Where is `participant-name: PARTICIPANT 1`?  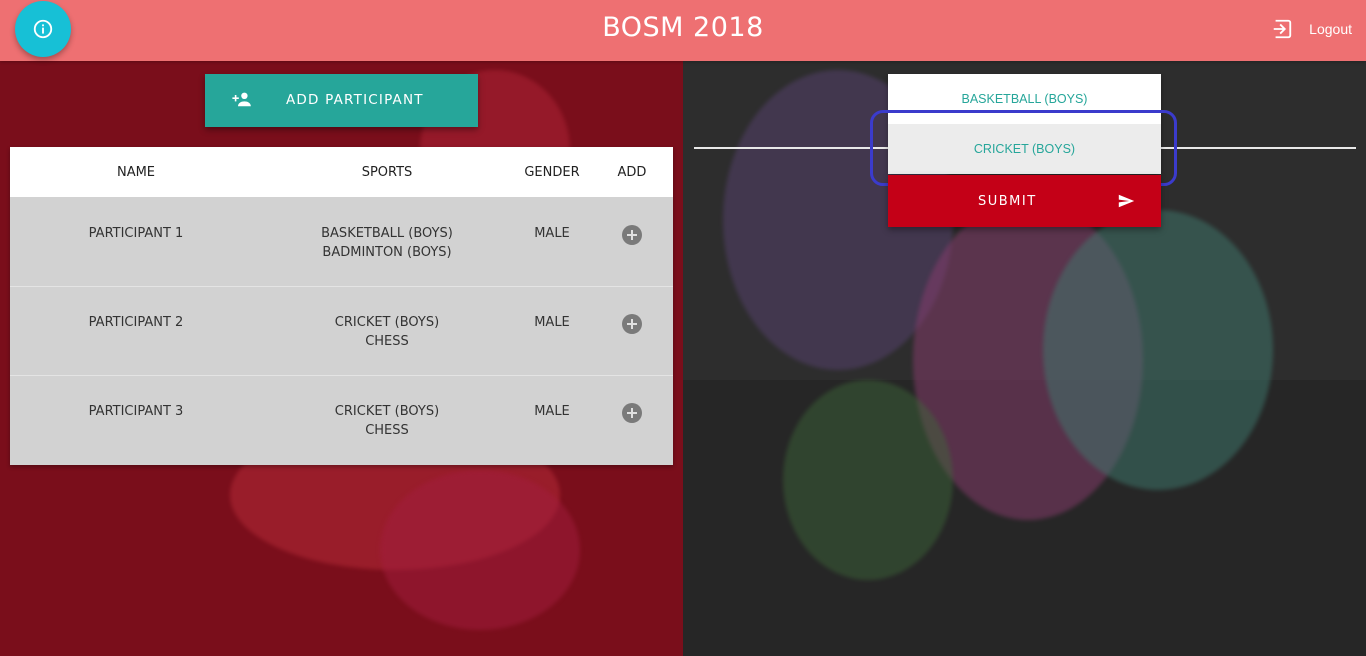
participant-name: PARTICIPANT 1 is located at coordinates (136, 233).